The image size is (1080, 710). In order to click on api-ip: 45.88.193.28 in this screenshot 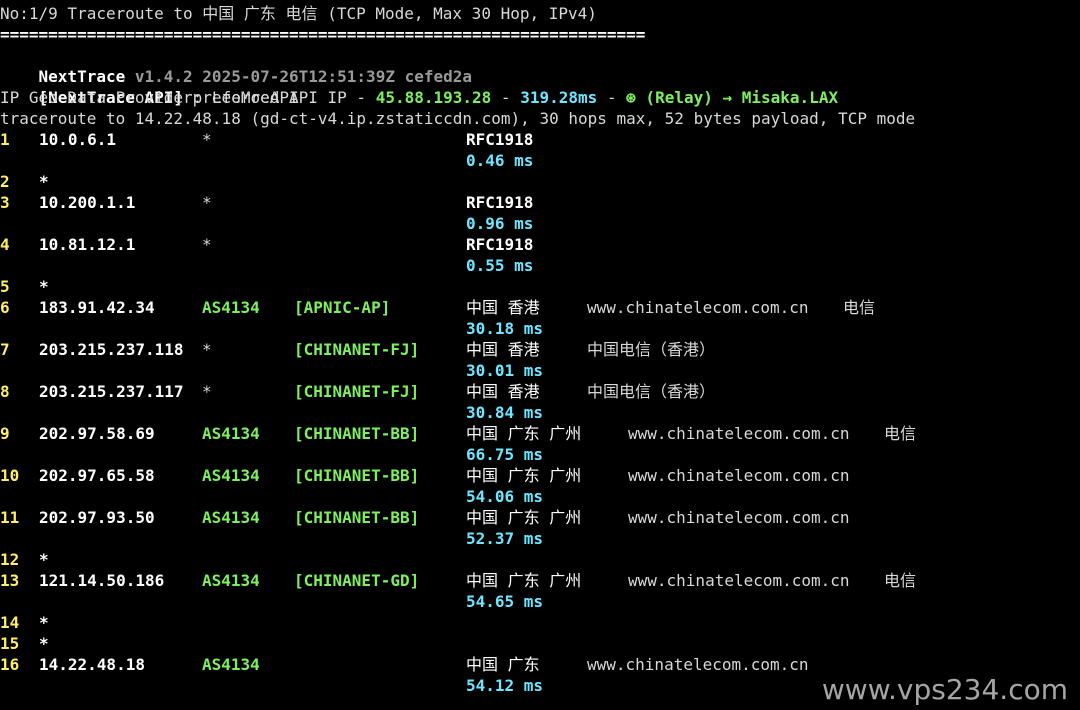, I will do `click(433, 97)`.